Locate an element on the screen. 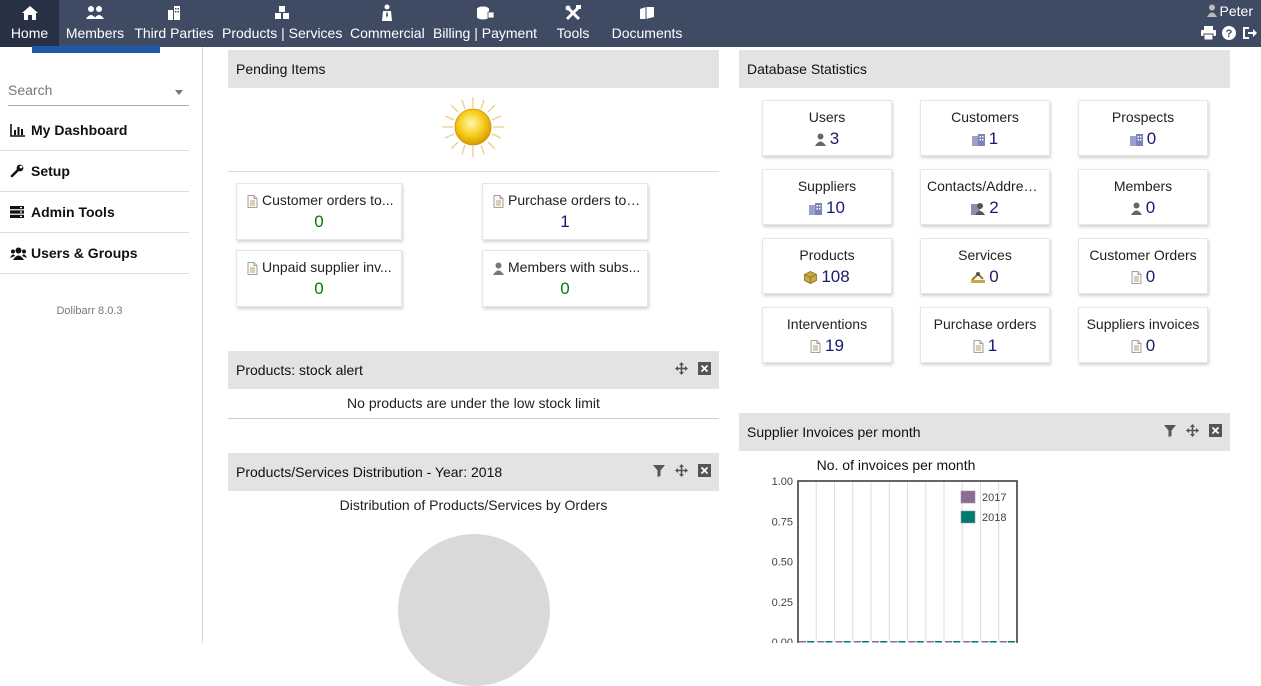 The width and height of the screenshot is (1261, 686). pending-tile-unpaid-supplier-invoices: Unpaid supplier inv... 0 is located at coordinates (319, 278).